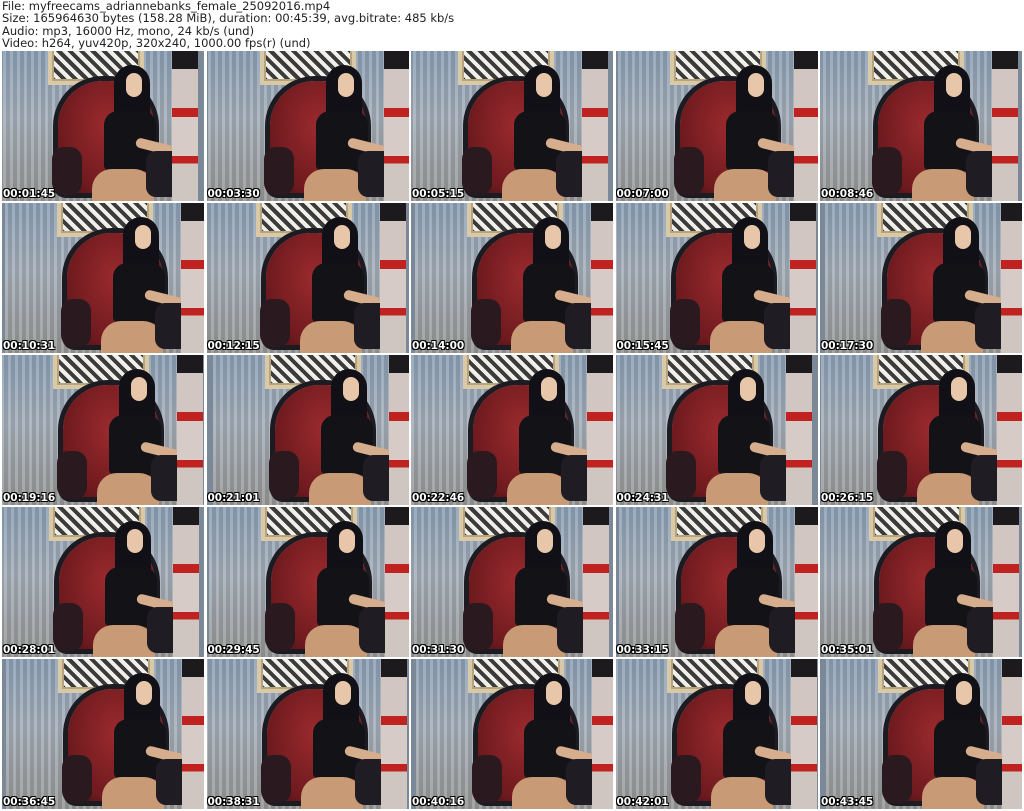 This screenshot has width=1024, height=811. I want to click on thumbnail-timestamp: 00:28:01, so click(29, 650).